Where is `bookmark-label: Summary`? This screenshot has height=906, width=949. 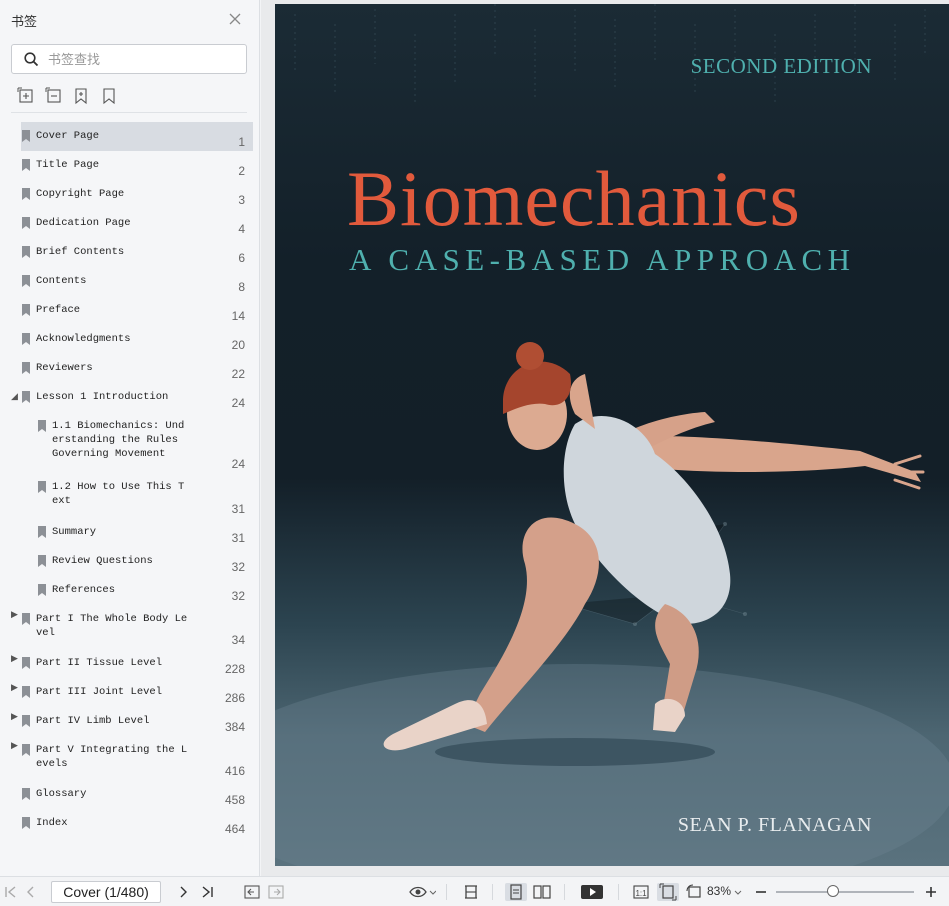 bookmark-label: Summary is located at coordinates (74, 532).